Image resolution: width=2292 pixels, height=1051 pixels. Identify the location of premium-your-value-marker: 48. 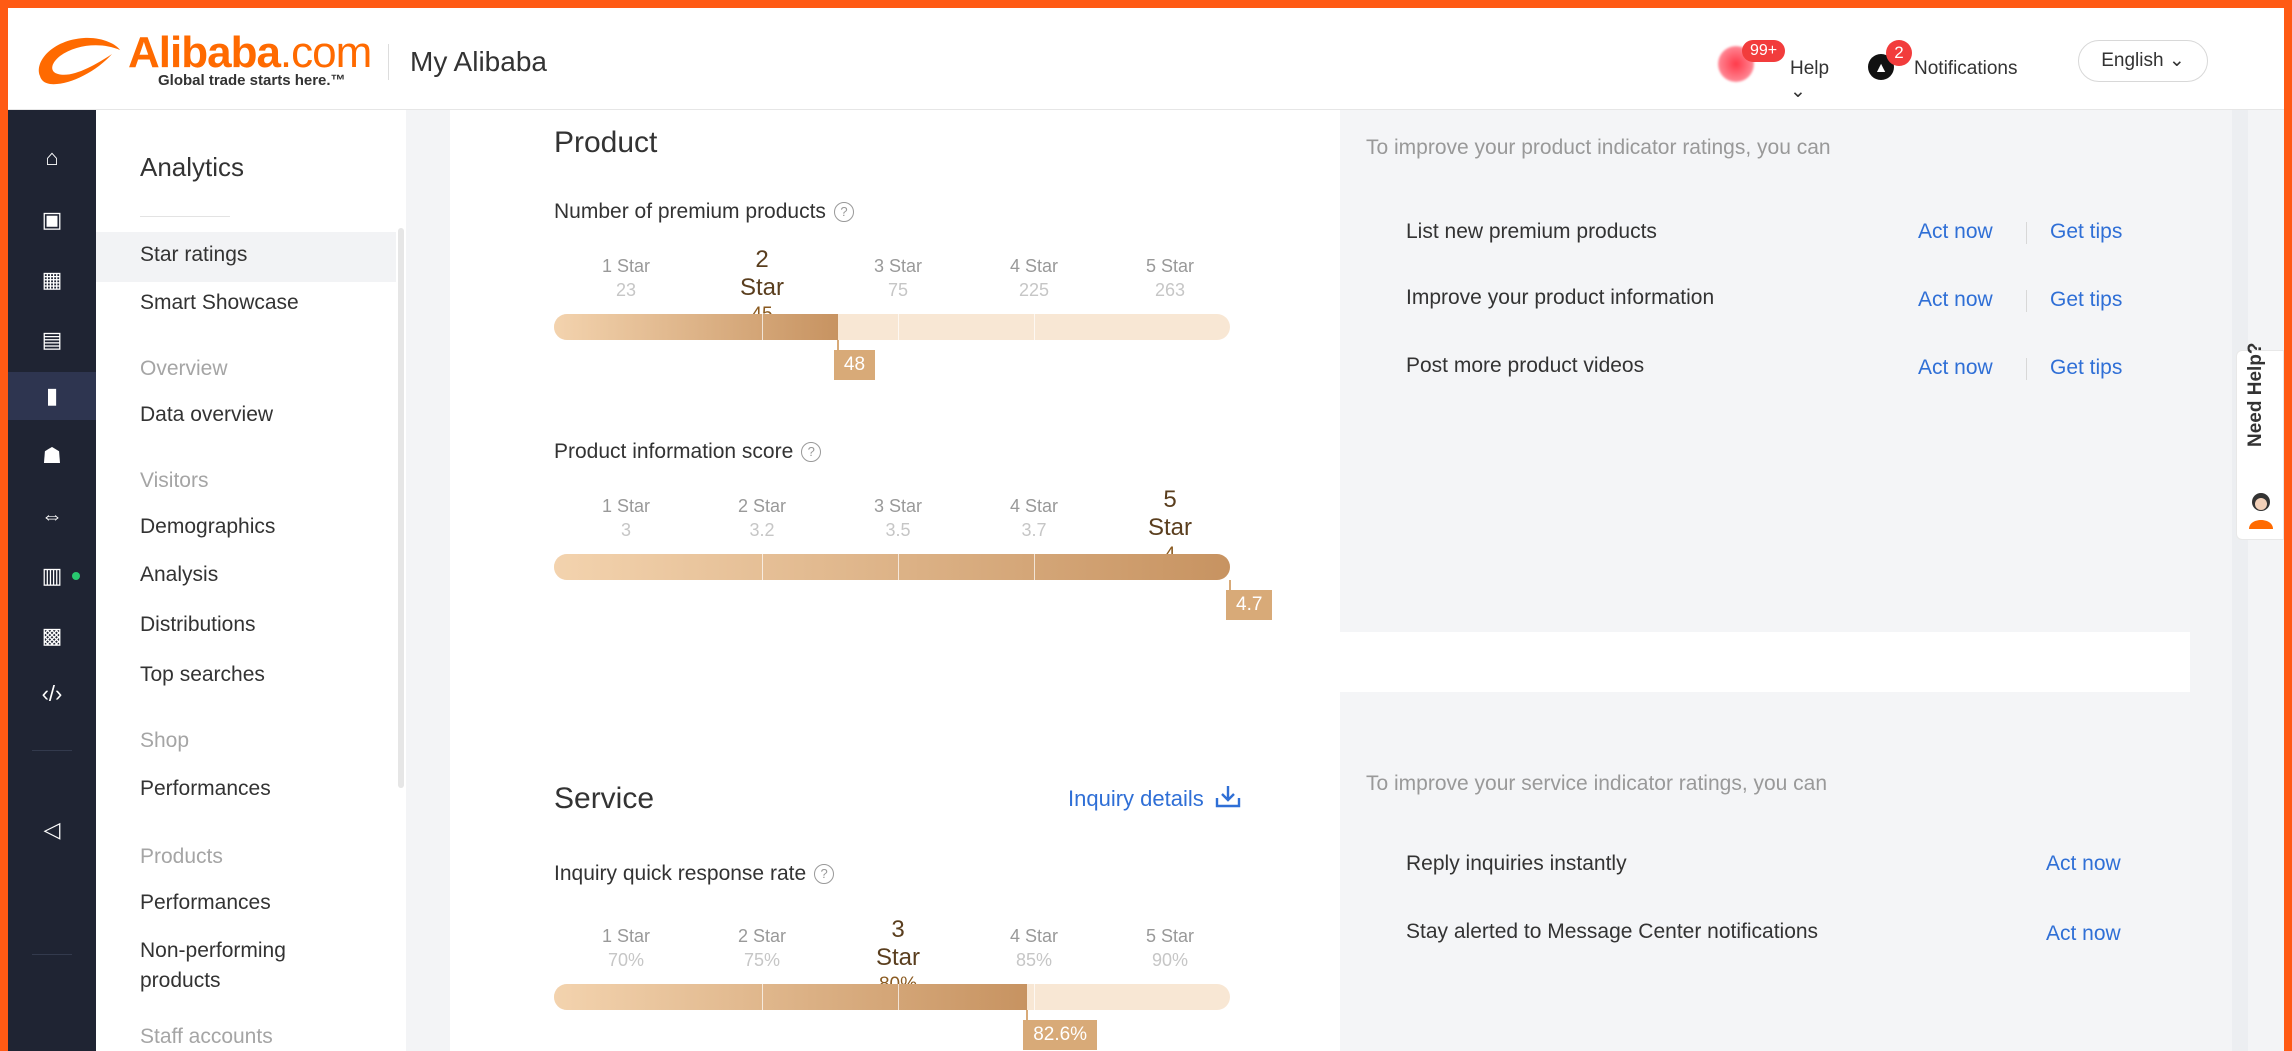
(854, 365).